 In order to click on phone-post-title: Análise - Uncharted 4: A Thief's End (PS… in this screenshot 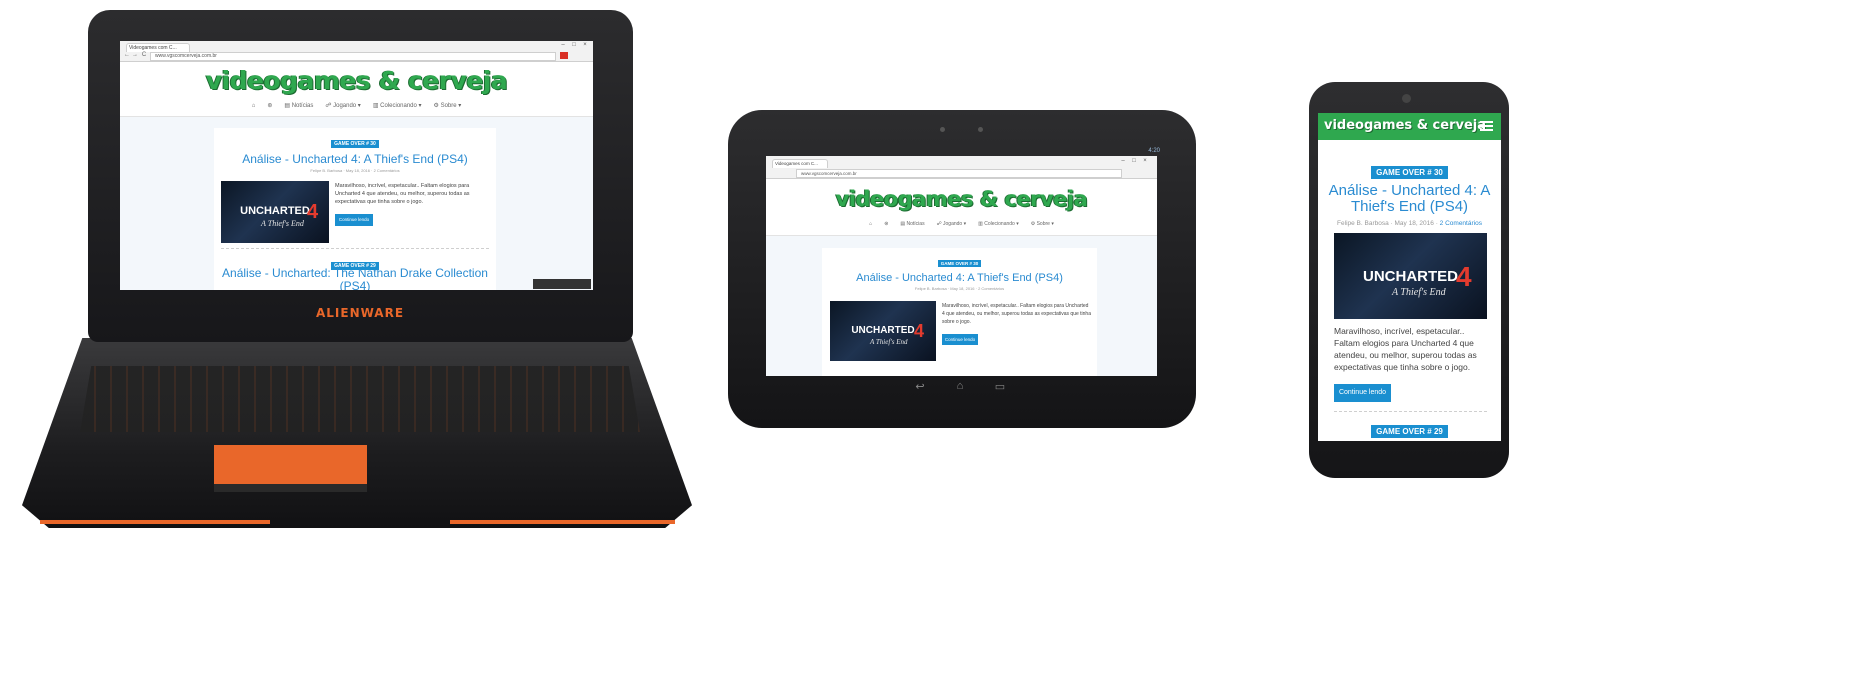, I will do `click(1409, 199)`.